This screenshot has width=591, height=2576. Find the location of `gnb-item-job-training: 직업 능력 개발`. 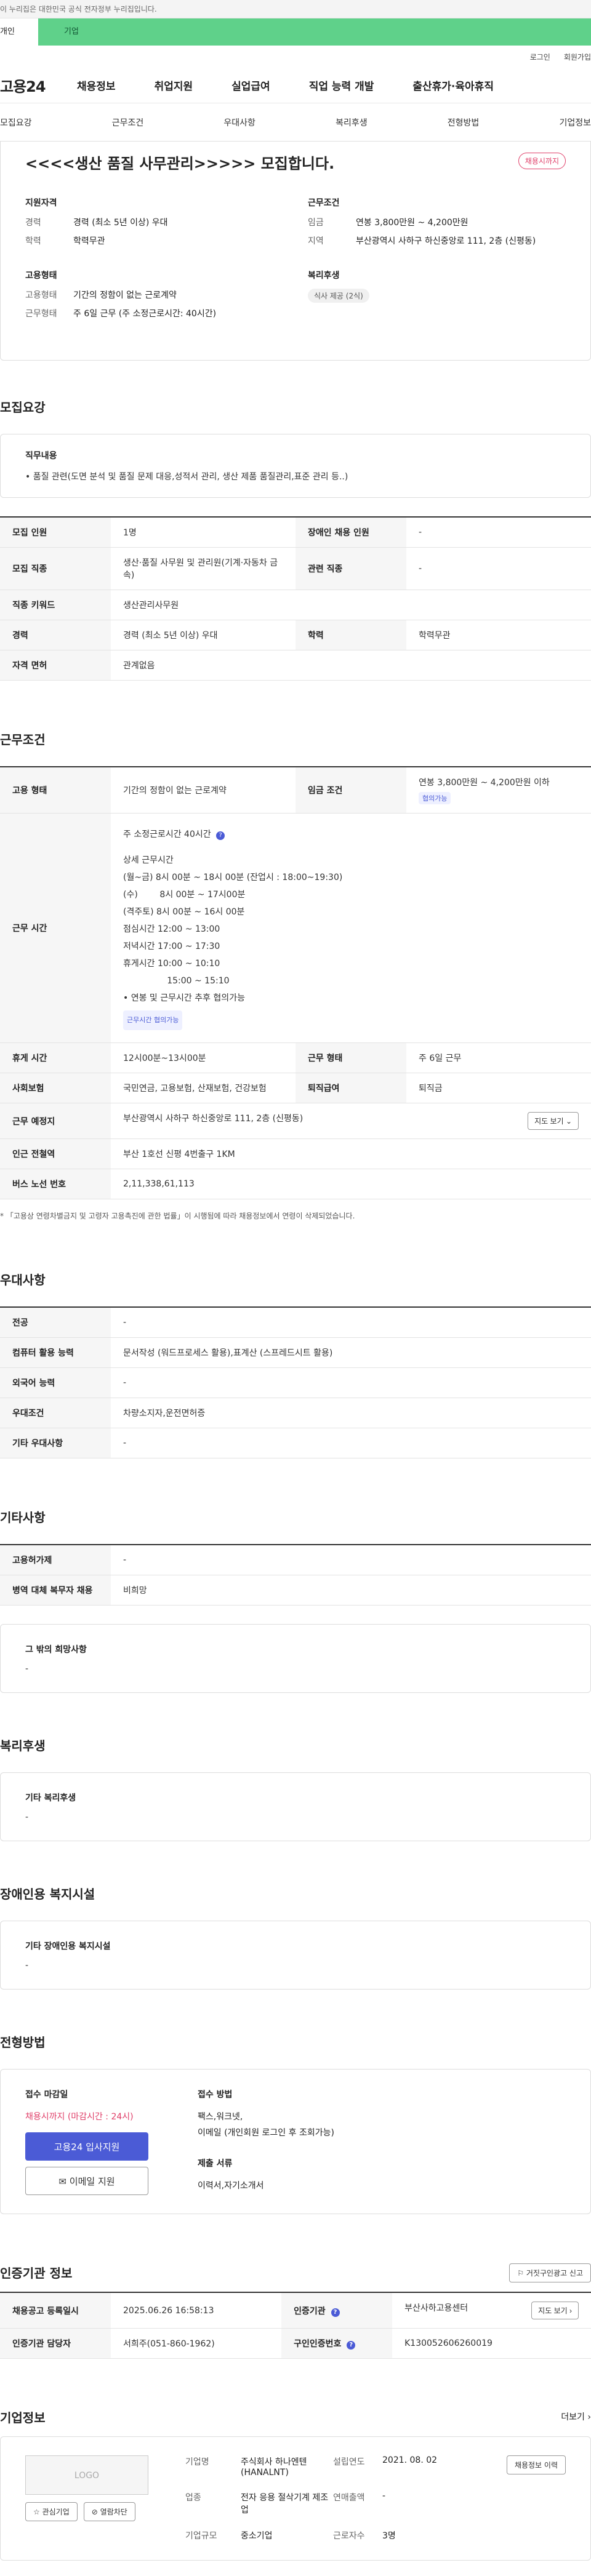

gnb-item-job-training: 직업 능력 개발 is located at coordinates (341, 85).